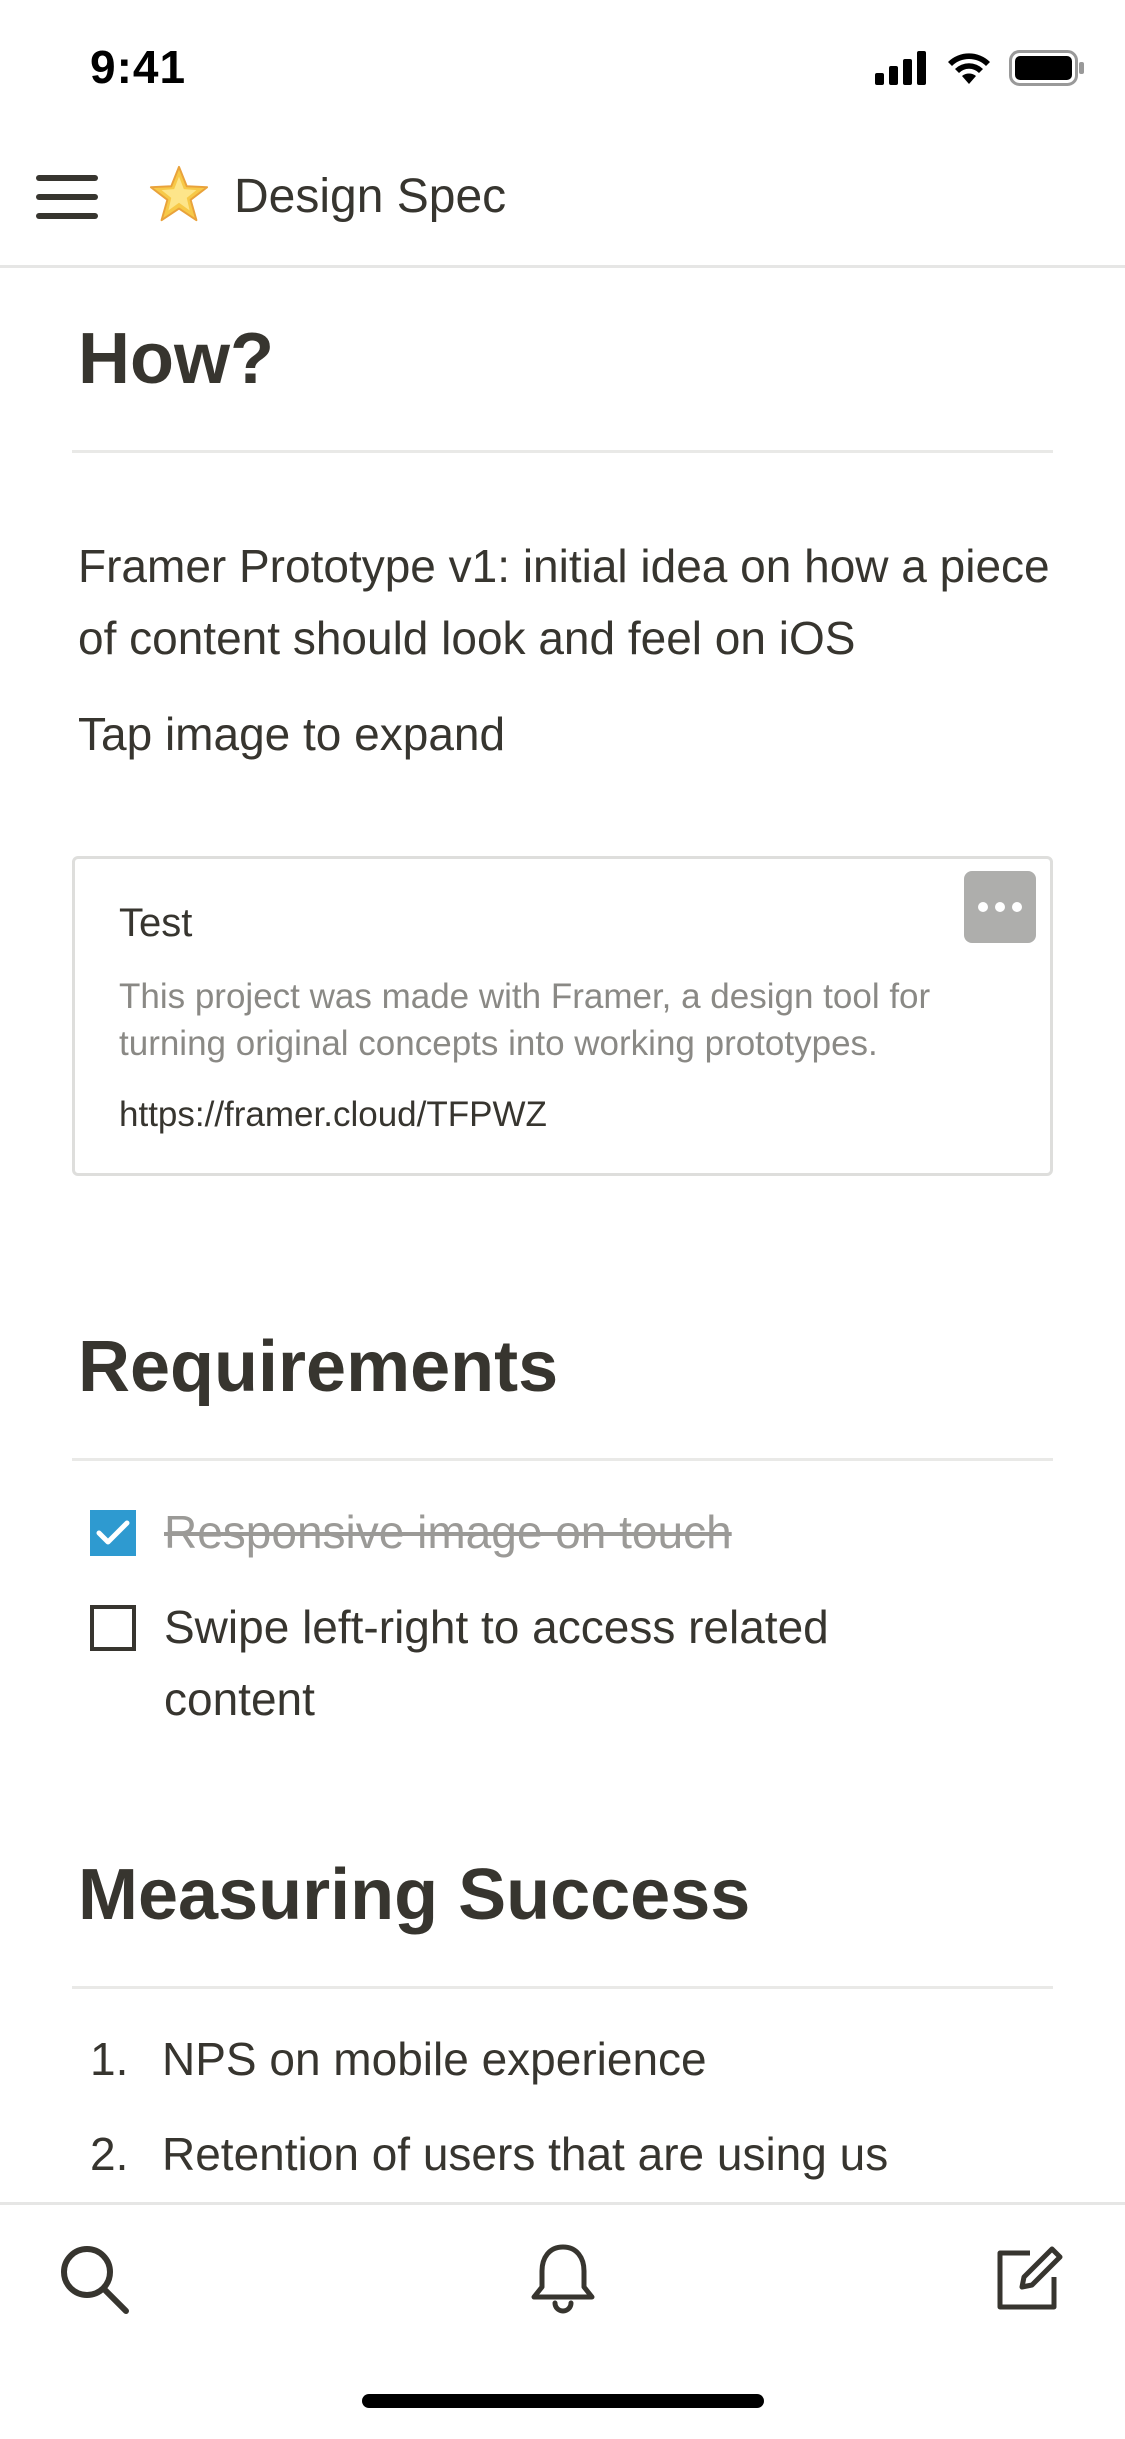 The image size is (1125, 2439). I want to click on compose-icon, so click(1028, 2279).